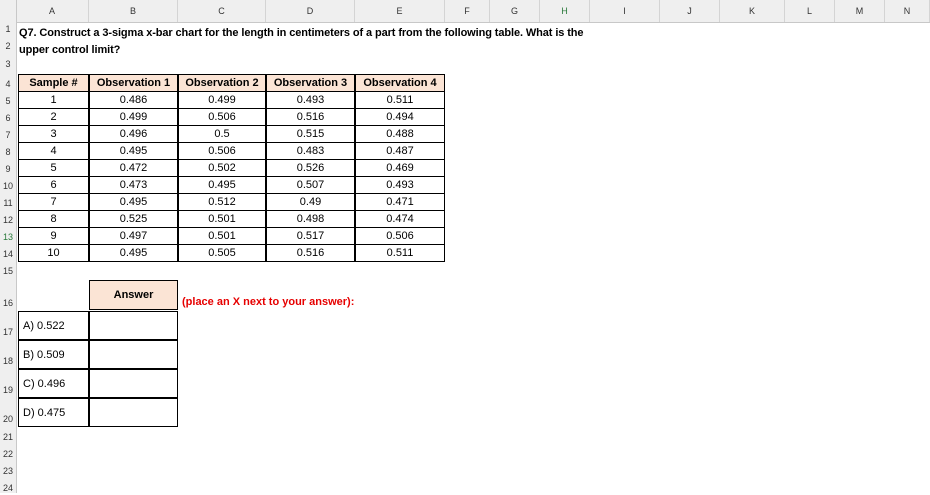  What do you see at coordinates (133, 354) in the screenshot?
I see `option-b-answer-cell` at bounding box center [133, 354].